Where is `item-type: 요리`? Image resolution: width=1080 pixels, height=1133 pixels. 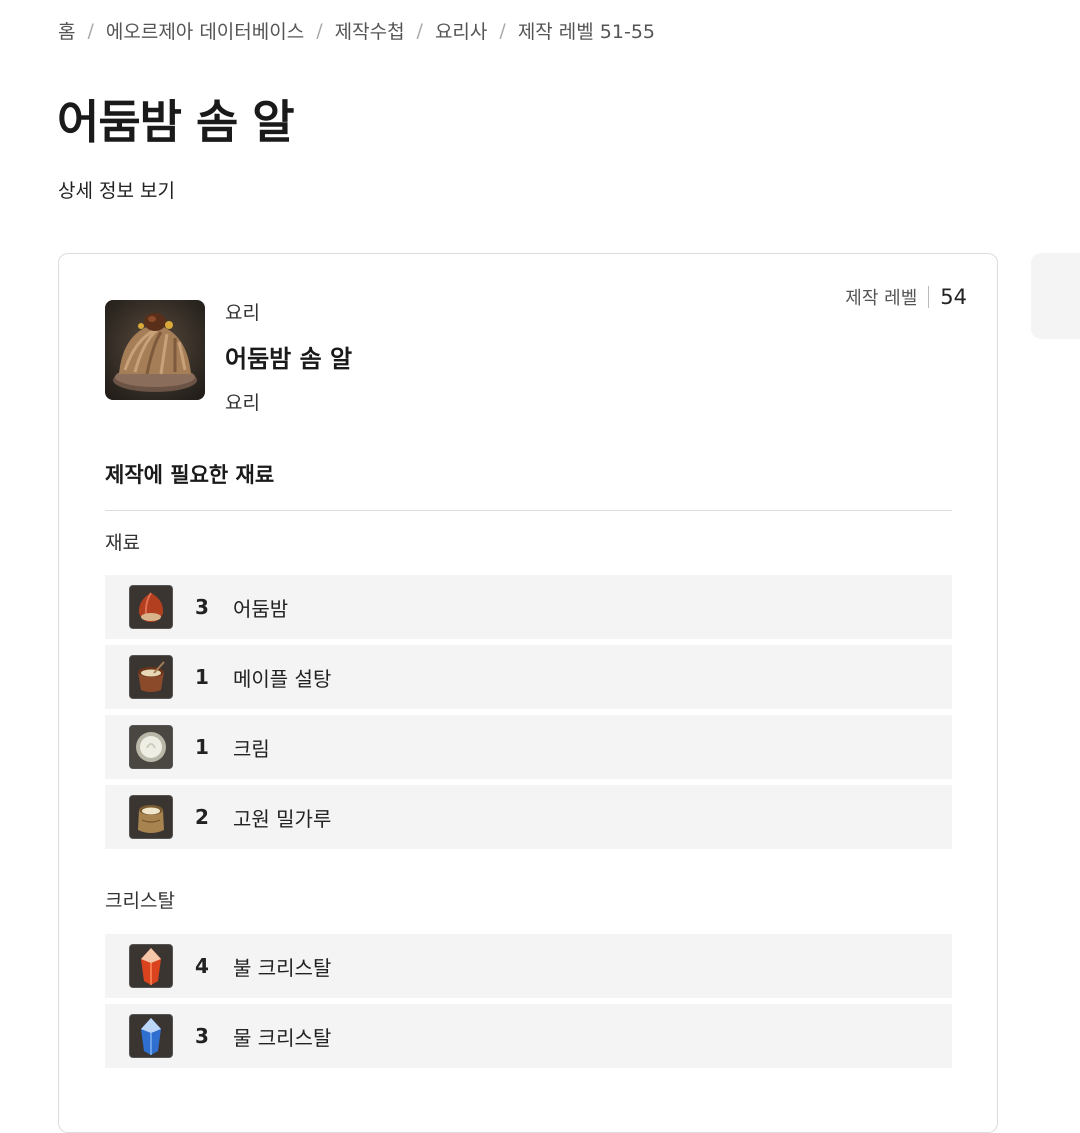 item-type: 요리 is located at coordinates (242, 403).